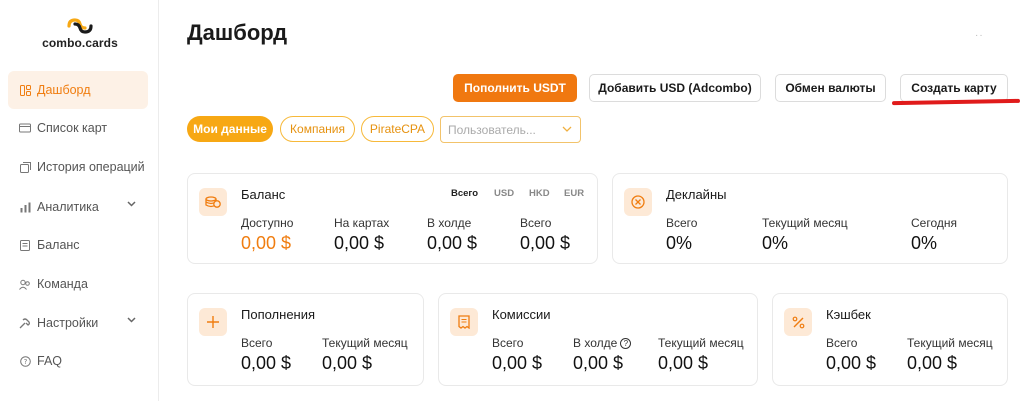 The height and width of the screenshot is (401, 1024). Describe the element at coordinates (213, 202) in the screenshot. I see `coins-icon` at that location.